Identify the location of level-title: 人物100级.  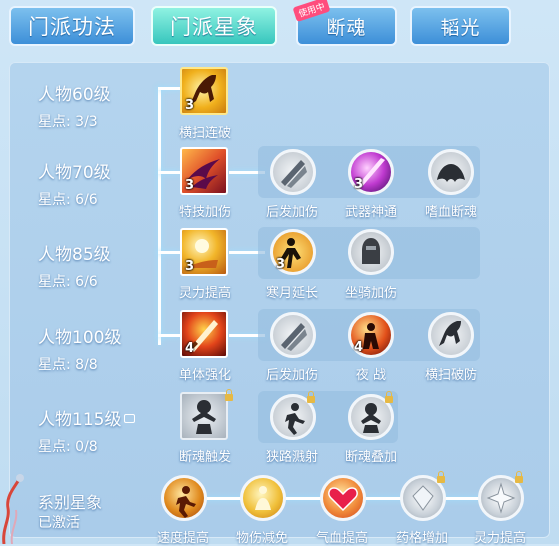
(80, 338).